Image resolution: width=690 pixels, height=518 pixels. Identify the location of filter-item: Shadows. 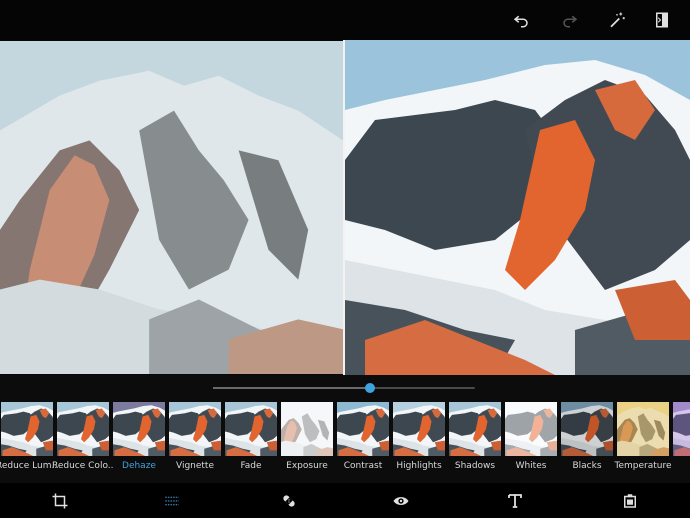
(476, 442).